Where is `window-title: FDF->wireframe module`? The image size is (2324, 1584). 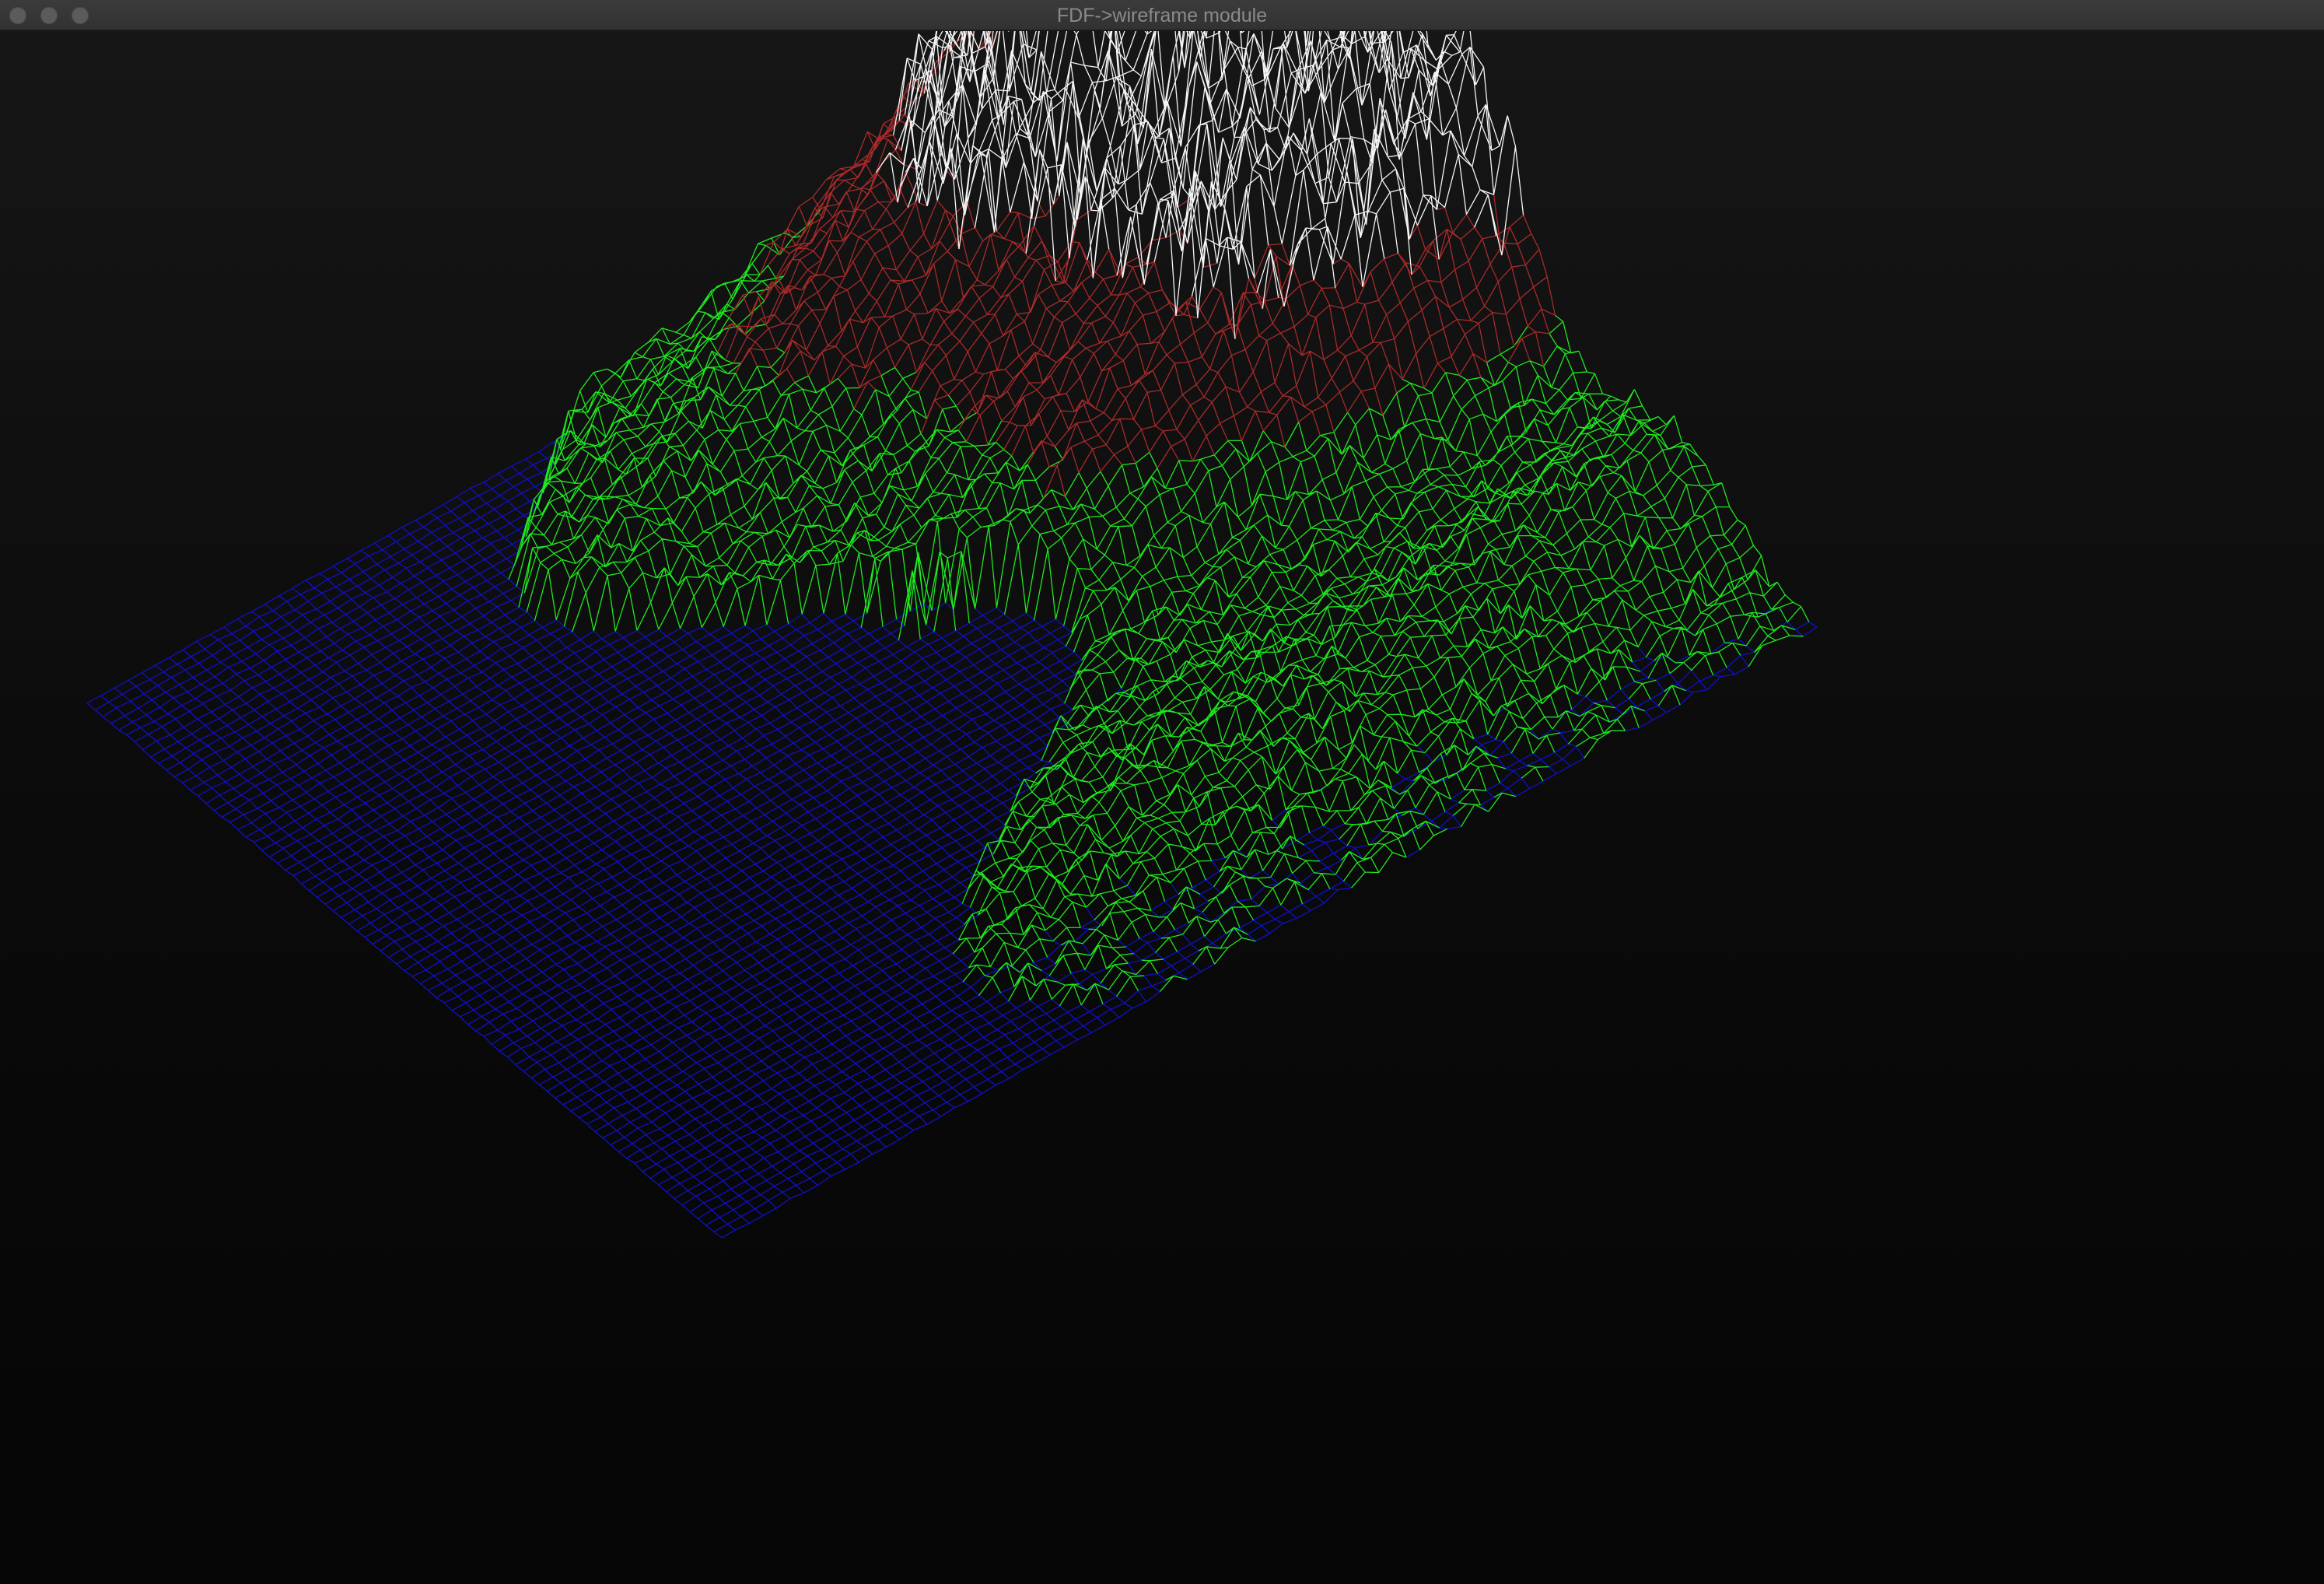 window-title: FDF->wireframe module is located at coordinates (1162, 15).